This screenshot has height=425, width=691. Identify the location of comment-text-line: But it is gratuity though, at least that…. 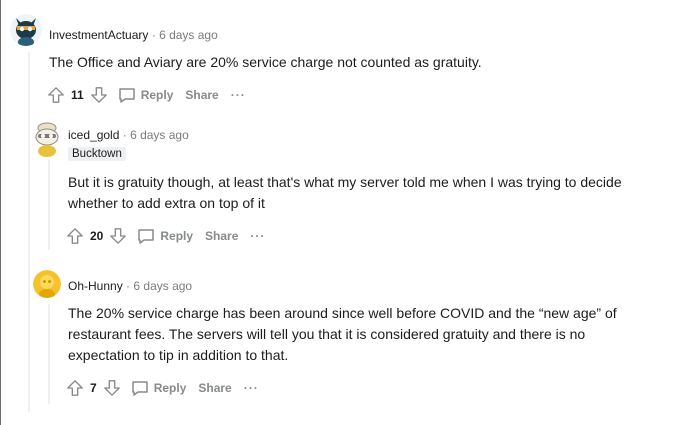
(345, 182).